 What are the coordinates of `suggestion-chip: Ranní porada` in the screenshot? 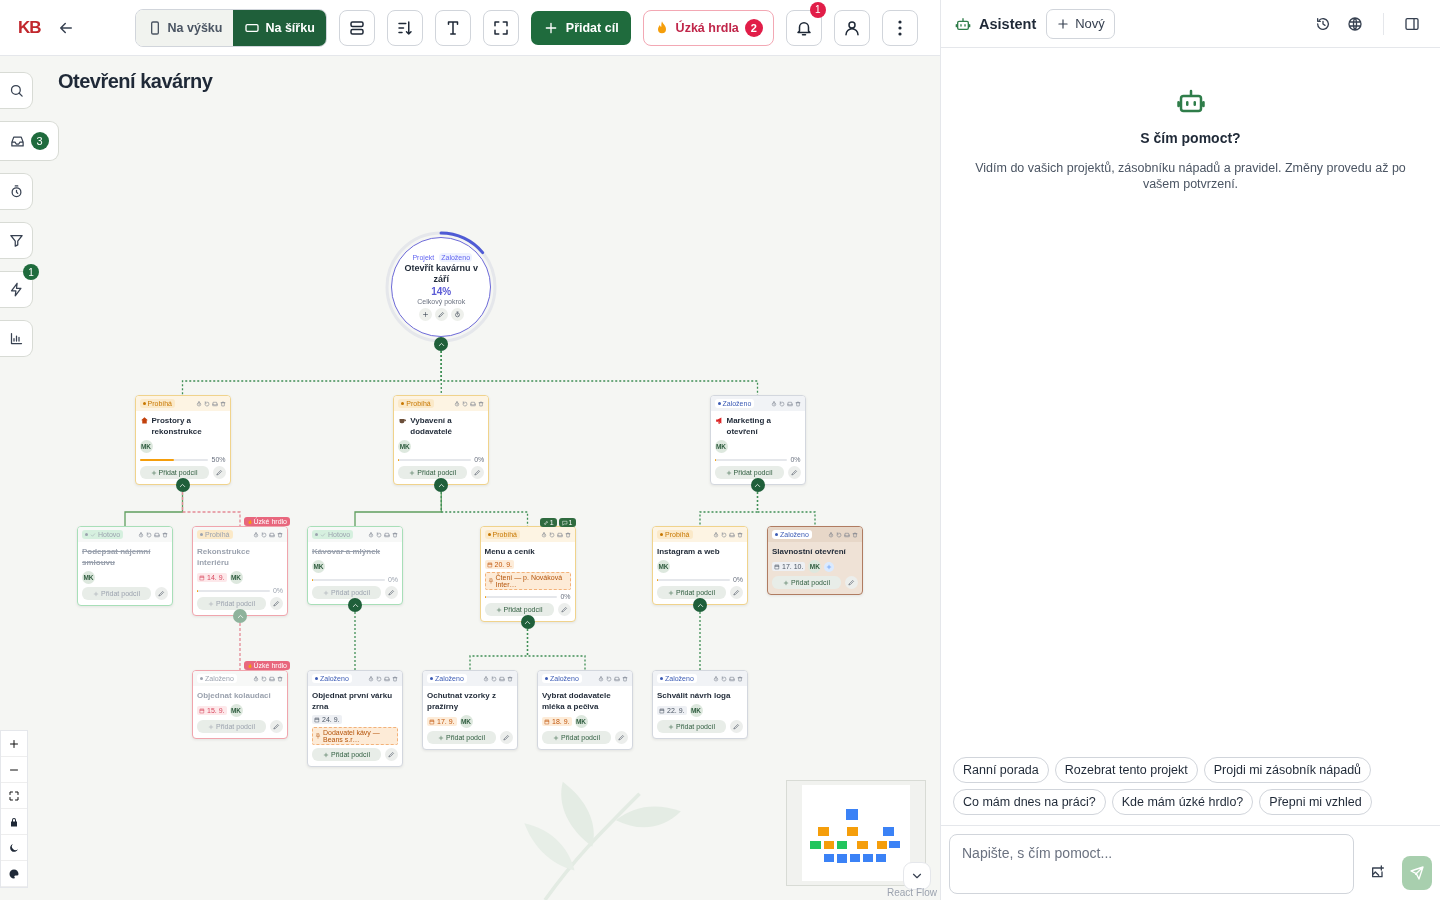 It's located at (1001, 770).